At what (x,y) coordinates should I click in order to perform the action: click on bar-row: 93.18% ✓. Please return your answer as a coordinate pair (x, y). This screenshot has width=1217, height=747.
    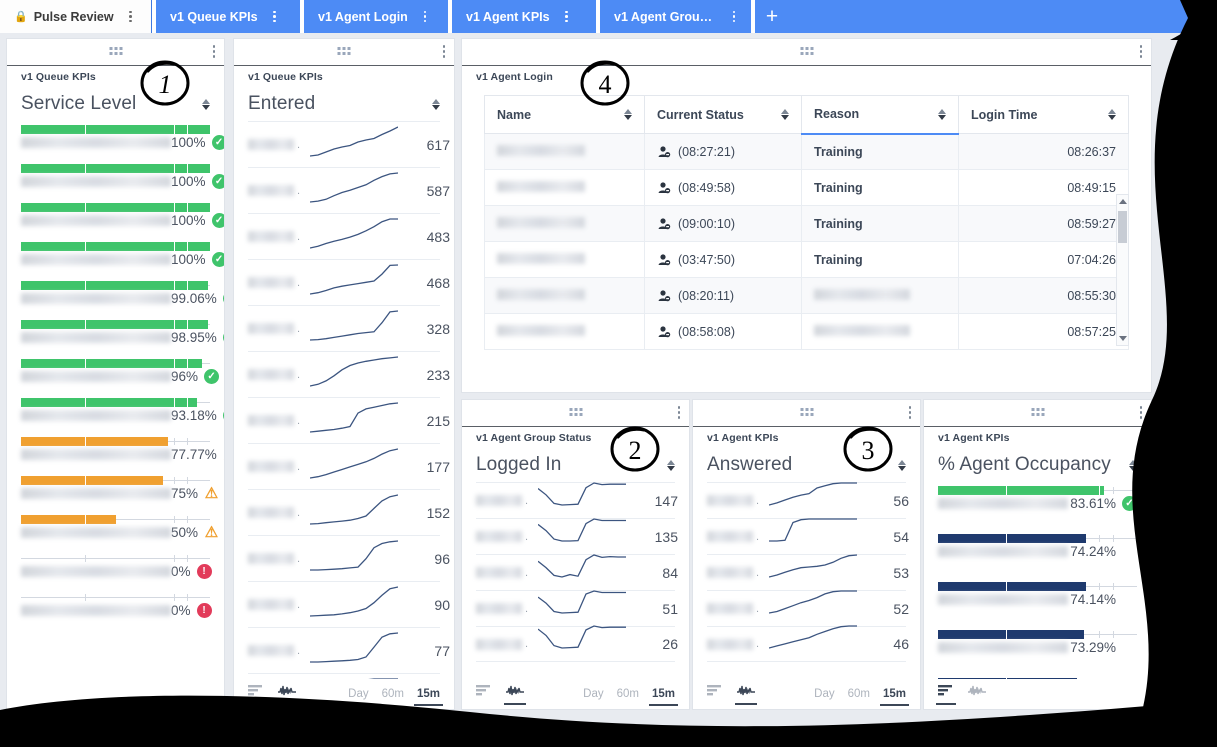
    Looking at the image, I should click on (122, 410).